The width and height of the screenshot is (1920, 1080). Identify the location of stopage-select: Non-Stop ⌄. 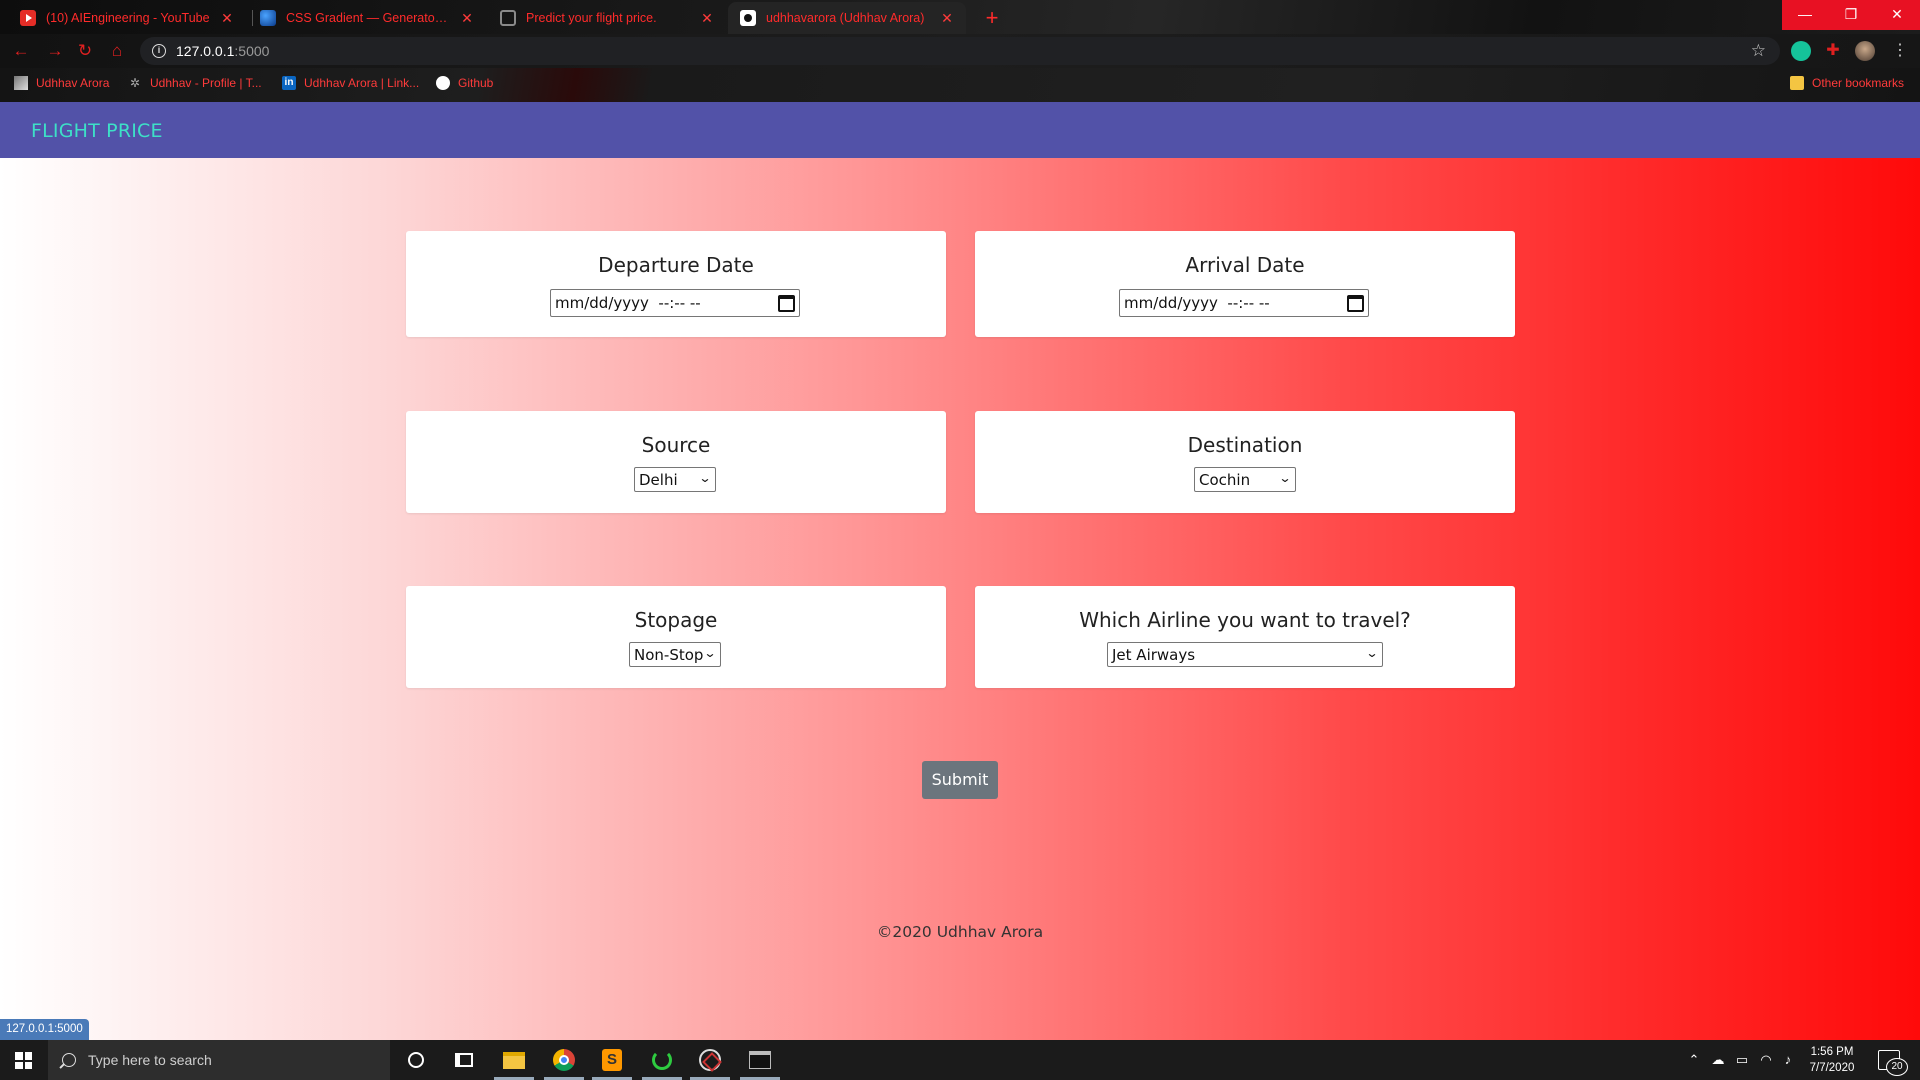
(675, 654).